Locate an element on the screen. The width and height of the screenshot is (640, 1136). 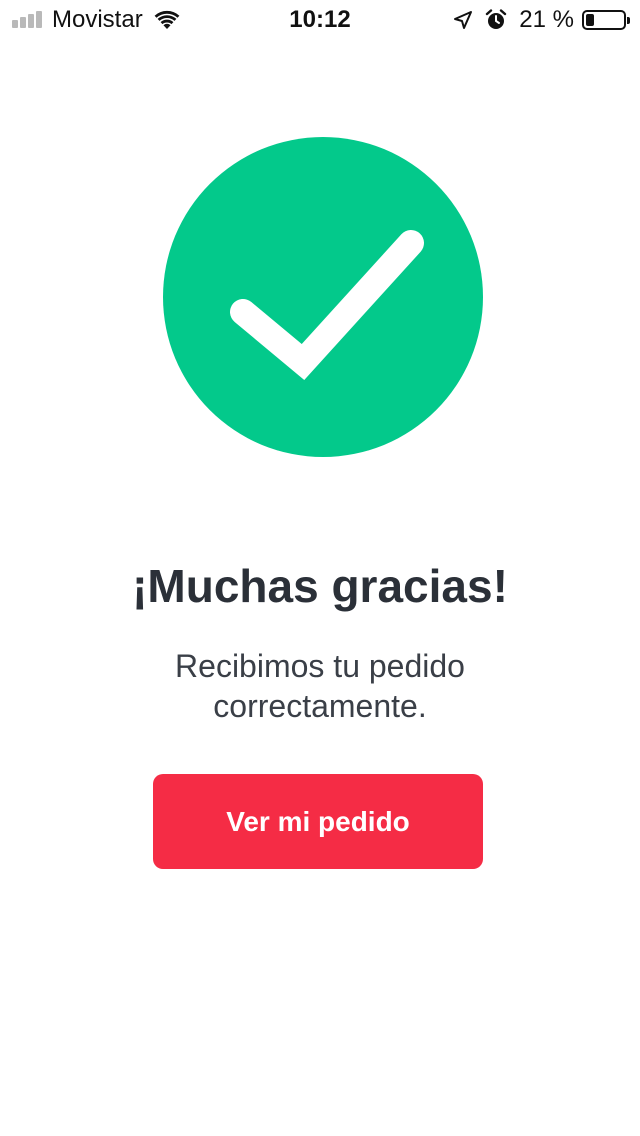
page-title: ¡Muchas gracias! is located at coordinates (320, 586).